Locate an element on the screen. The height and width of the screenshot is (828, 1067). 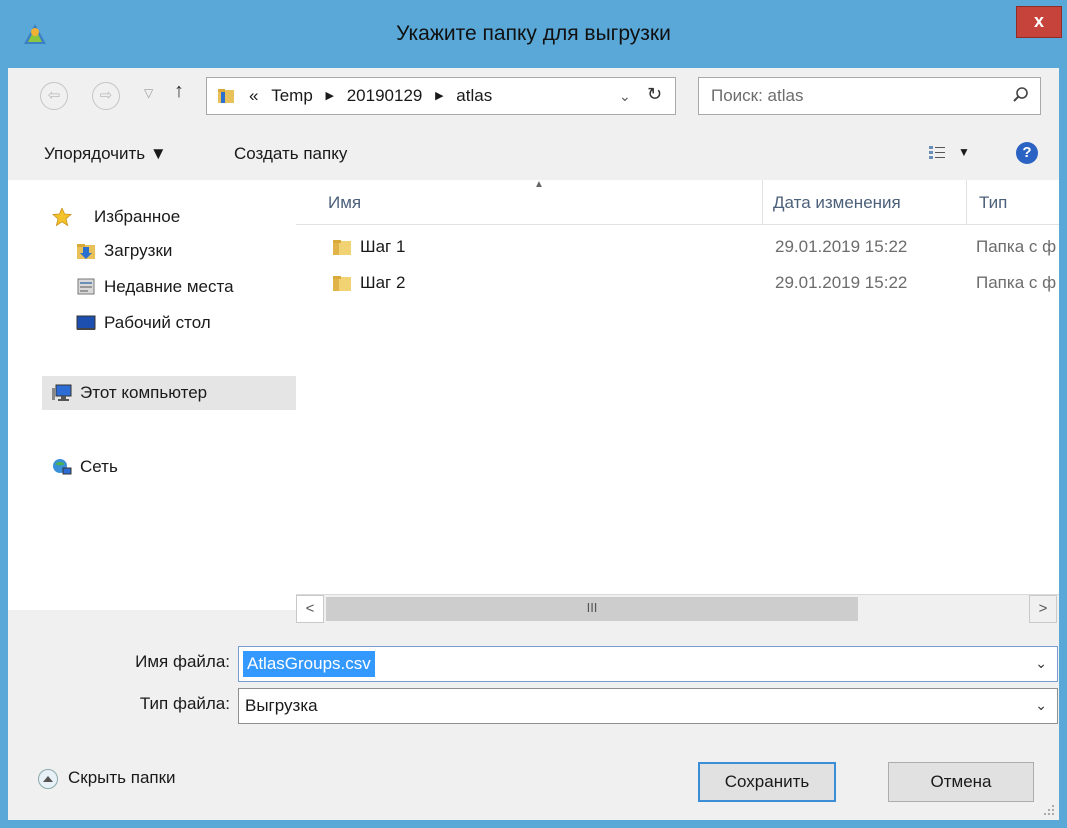
title-bar: Укажите папку для выгрузки x is located at coordinates (533, 34).